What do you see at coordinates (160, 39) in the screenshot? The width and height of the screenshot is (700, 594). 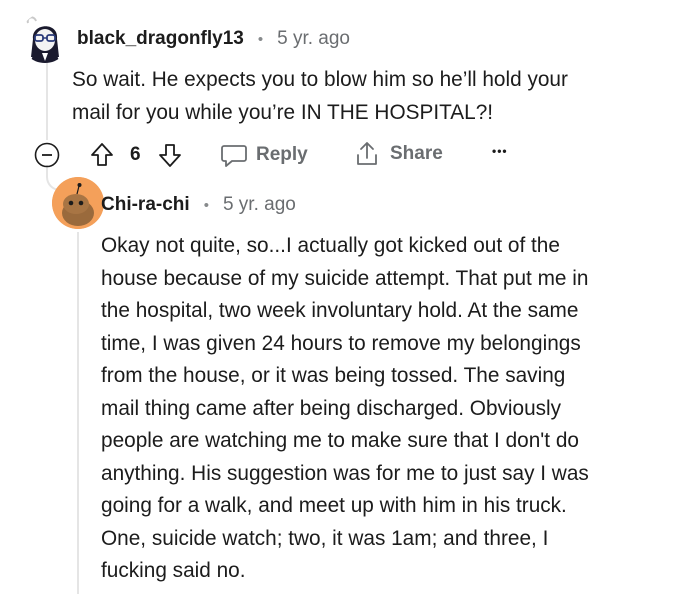 I see `parent-author: black_dragonfly13` at bounding box center [160, 39].